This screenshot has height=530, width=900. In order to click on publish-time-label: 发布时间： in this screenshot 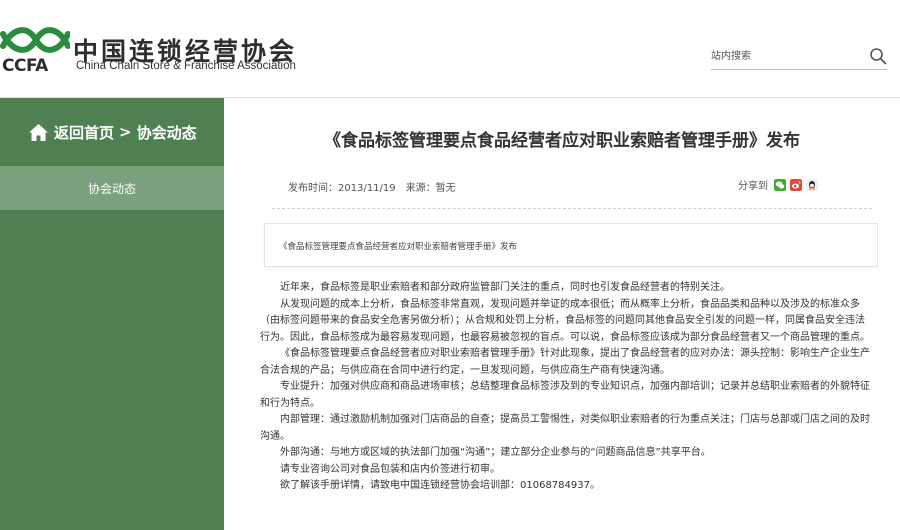, I will do `click(313, 188)`.